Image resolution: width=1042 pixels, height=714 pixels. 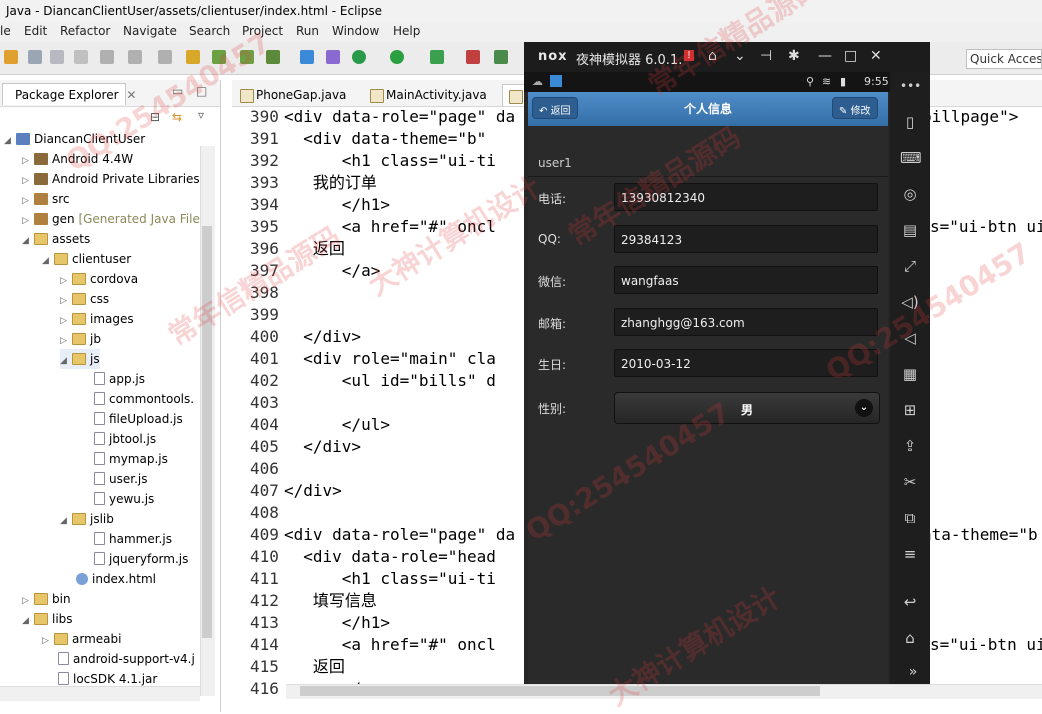 I want to click on print-icon, so click(x=81, y=57).